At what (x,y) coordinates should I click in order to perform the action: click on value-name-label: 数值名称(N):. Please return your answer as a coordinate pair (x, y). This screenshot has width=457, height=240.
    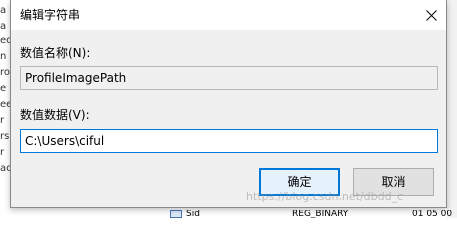
    Looking at the image, I should click on (55, 53).